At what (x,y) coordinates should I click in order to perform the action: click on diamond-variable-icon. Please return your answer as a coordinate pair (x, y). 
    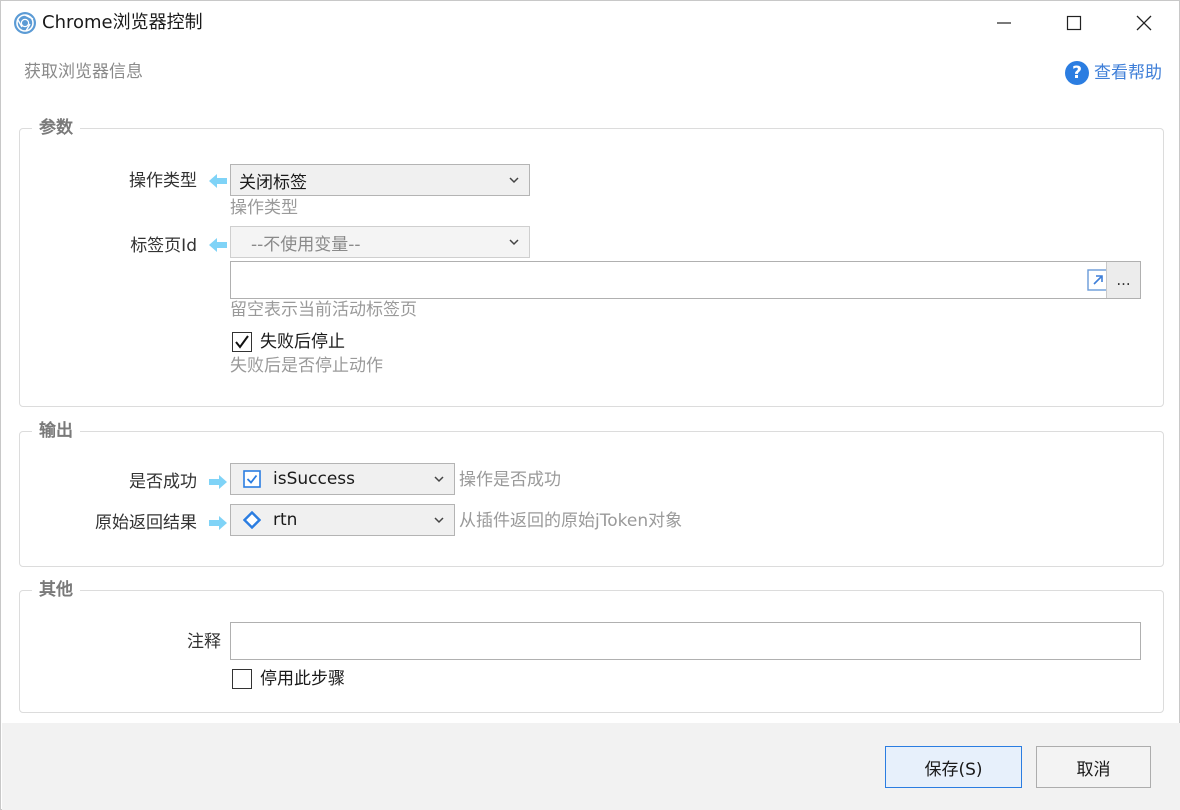
    Looking at the image, I should click on (252, 520).